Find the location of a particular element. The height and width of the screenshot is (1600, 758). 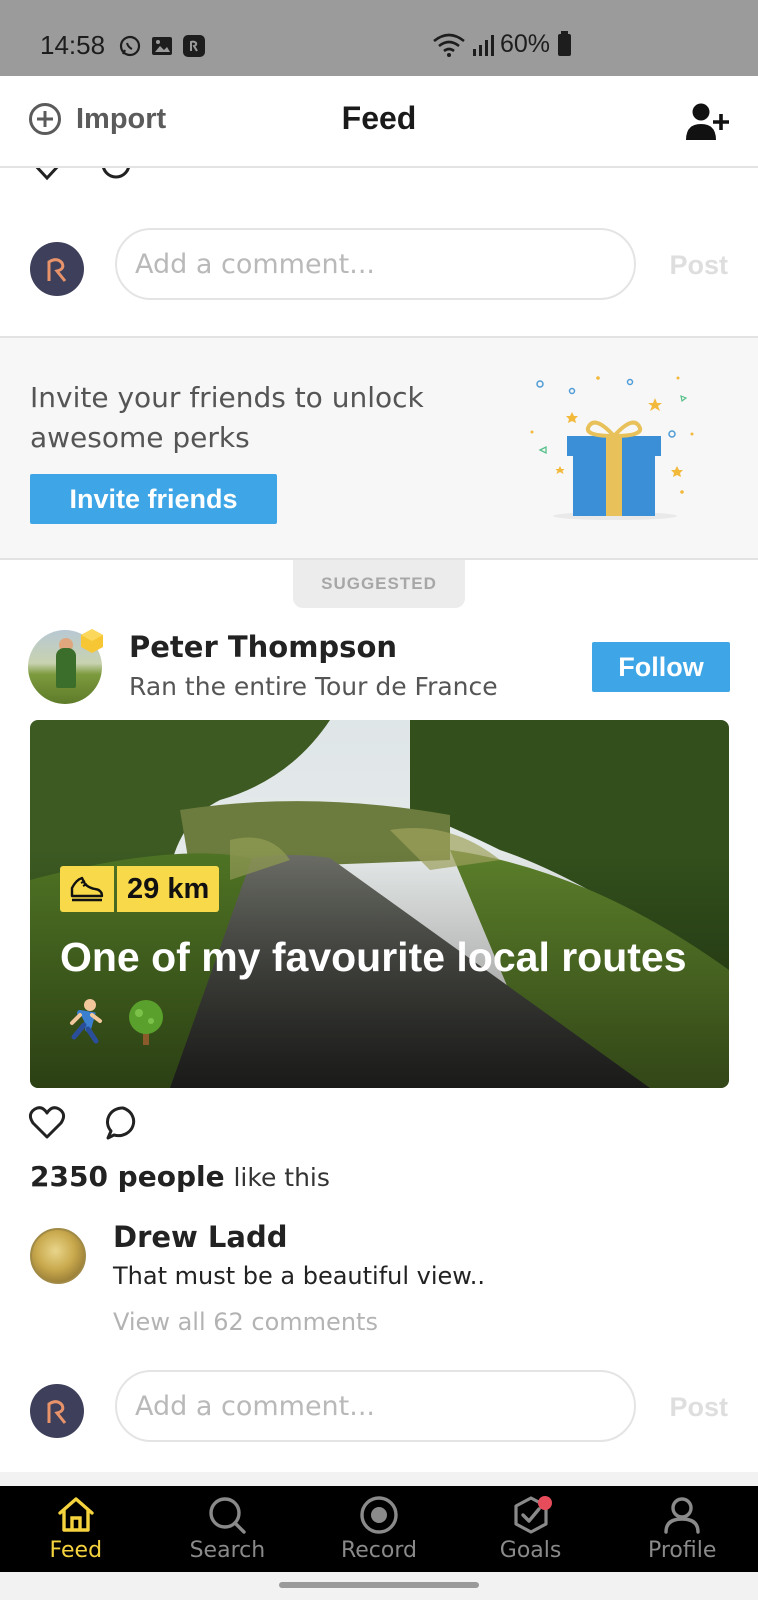

divider is located at coordinates (379, 1479).